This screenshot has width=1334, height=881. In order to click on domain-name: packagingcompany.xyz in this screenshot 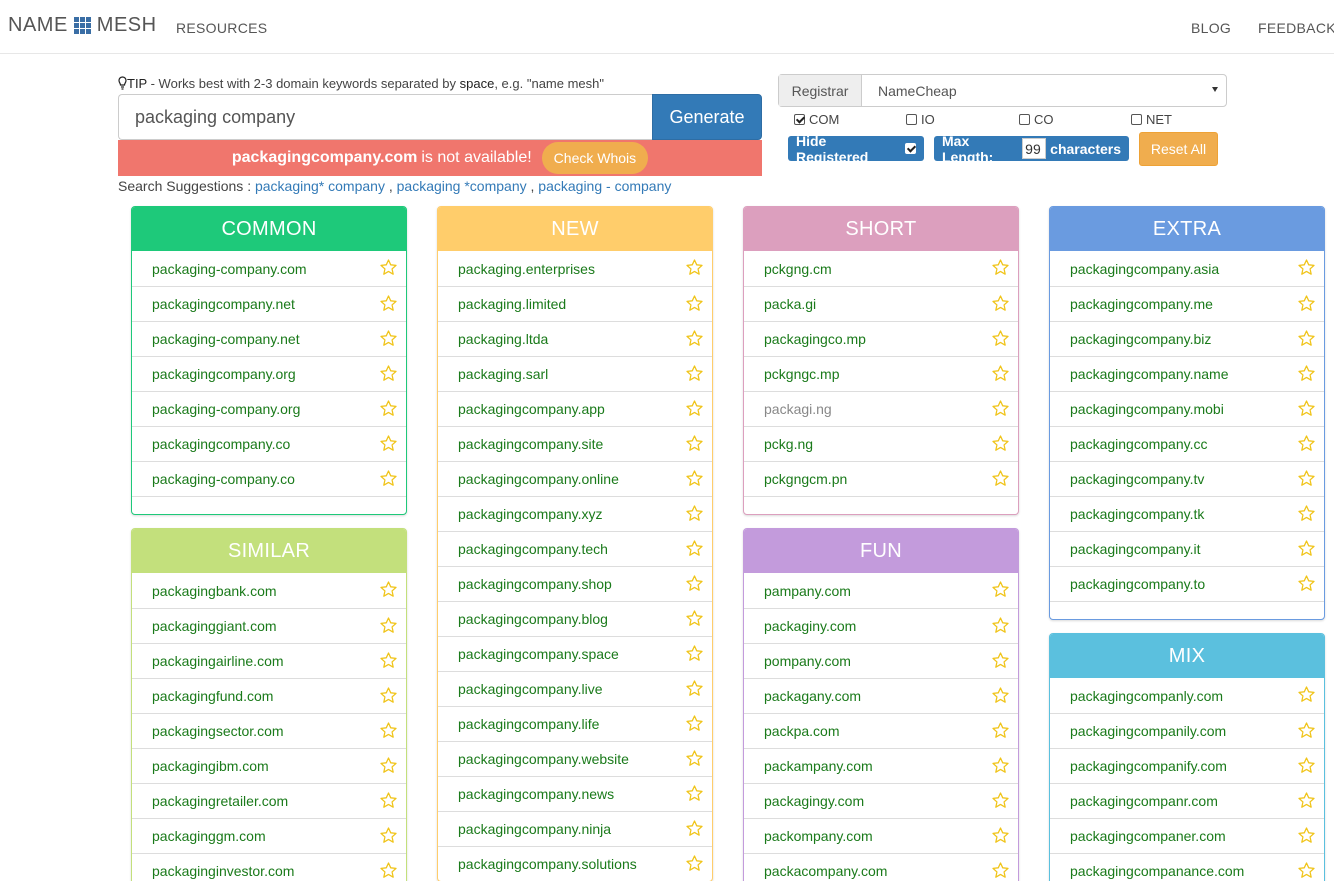, I will do `click(530, 514)`.